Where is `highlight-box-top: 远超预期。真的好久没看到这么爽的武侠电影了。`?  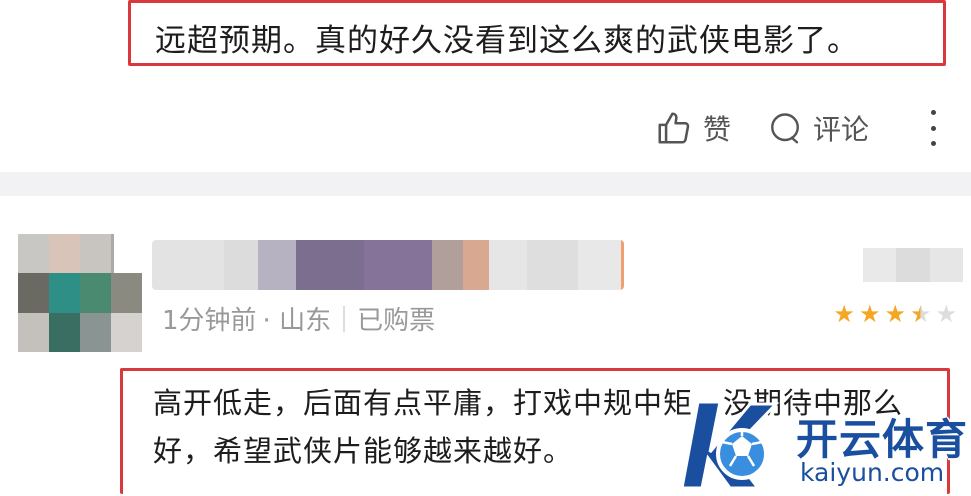 highlight-box-top: 远超预期。真的好久没看到这么爽的武侠电影了。 is located at coordinates (537, 33).